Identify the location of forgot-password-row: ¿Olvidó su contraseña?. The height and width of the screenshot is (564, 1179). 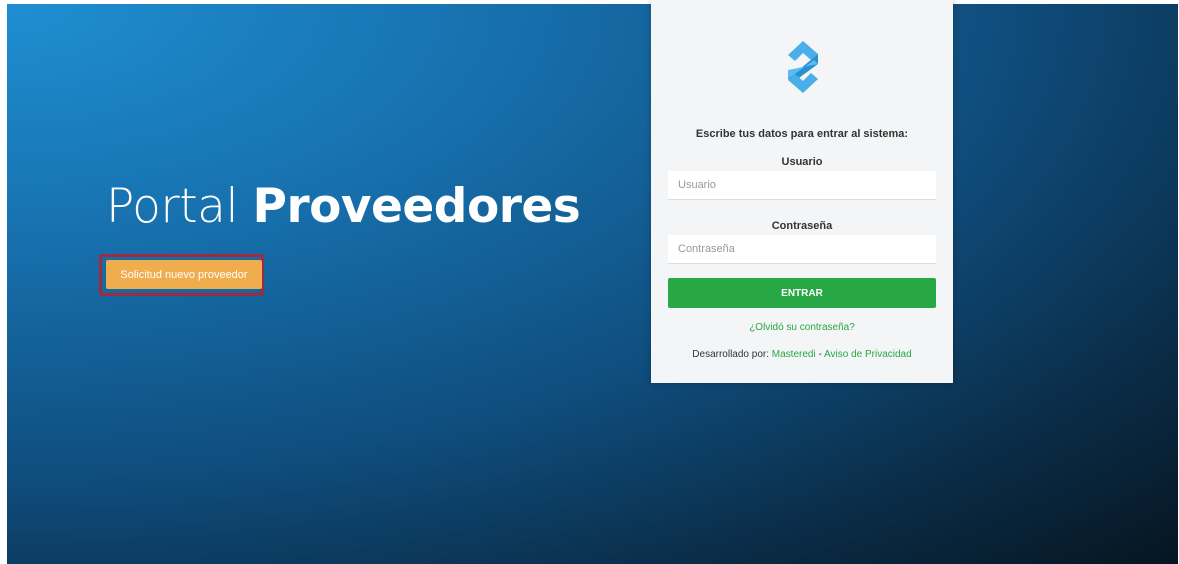
(802, 327).